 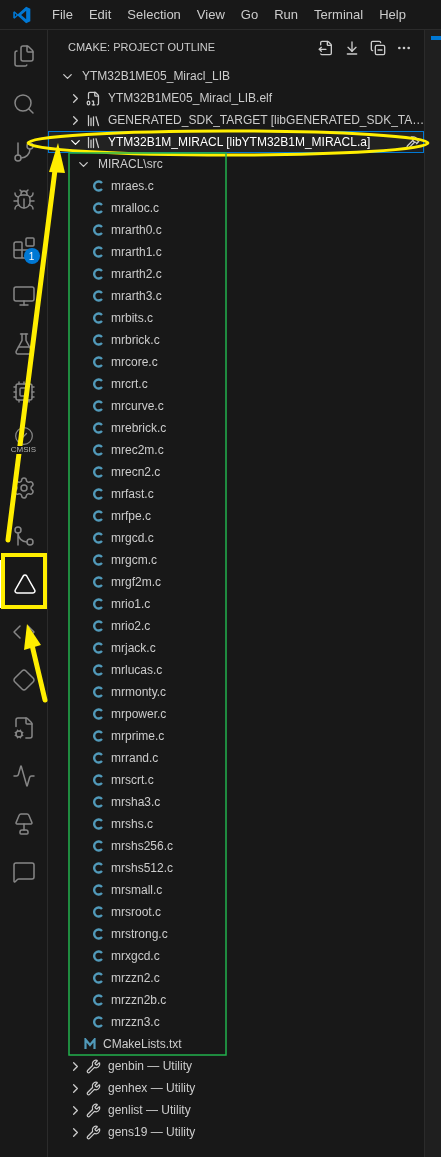 I want to click on menu-item: File, so click(x=62, y=14).